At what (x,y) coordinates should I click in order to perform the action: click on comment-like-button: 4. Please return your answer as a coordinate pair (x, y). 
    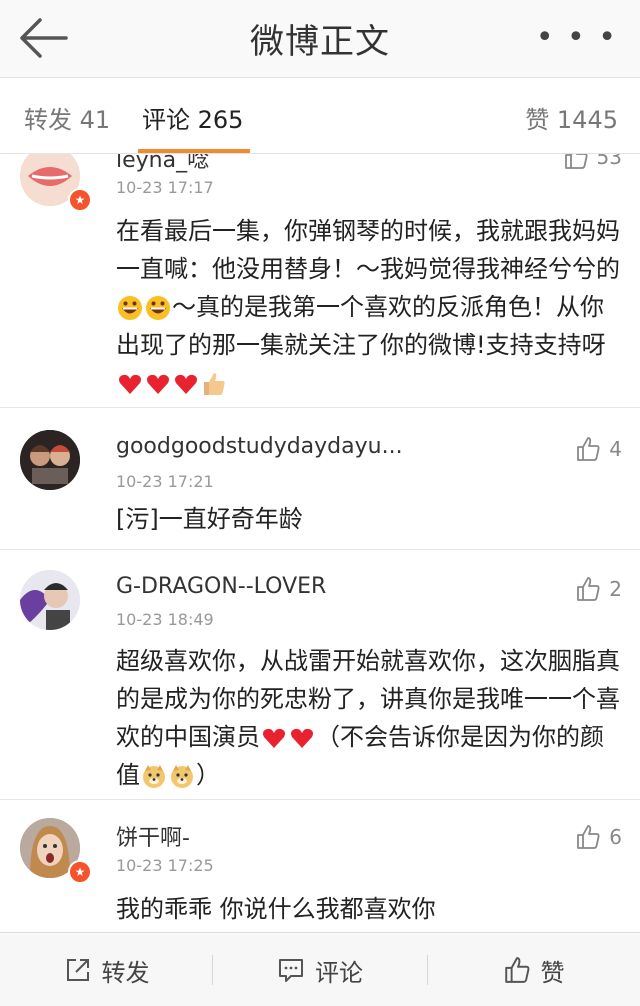
    Looking at the image, I should click on (598, 449).